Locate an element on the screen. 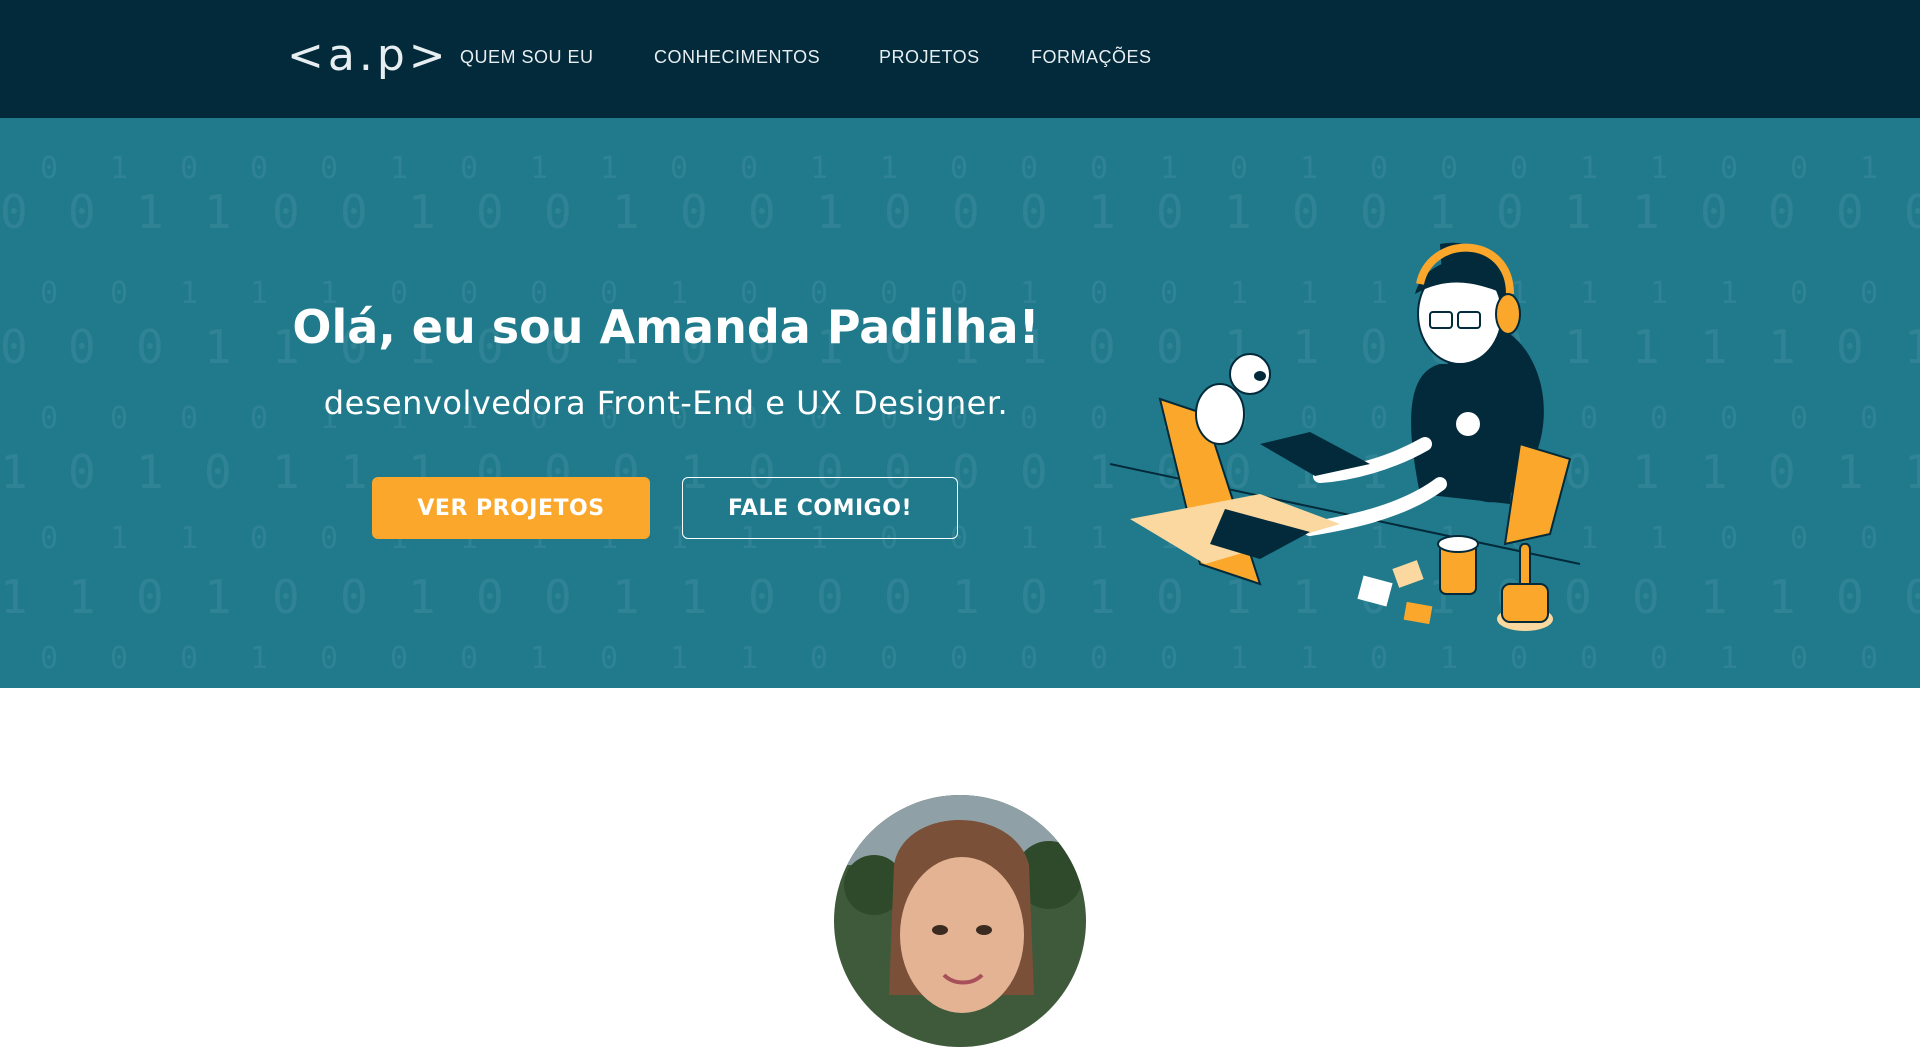 This screenshot has height=1047, width=1920. nav-link-quem-sou-eu: QUEM SOU EU is located at coordinates (527, 57).